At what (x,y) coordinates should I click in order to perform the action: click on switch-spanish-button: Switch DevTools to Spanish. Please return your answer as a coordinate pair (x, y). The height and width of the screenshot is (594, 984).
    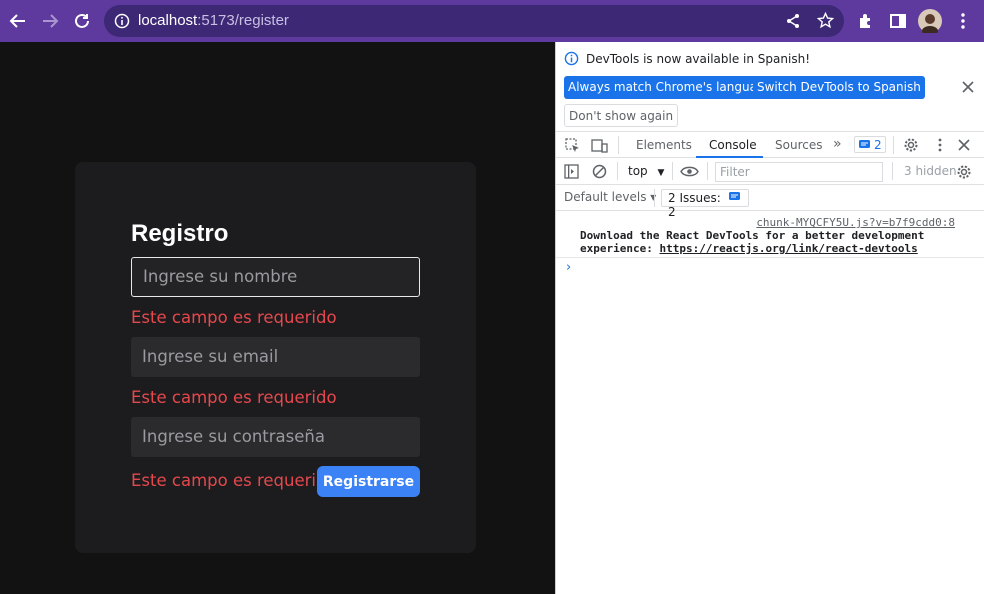
    Looking at the image, I should click on (839, 87).